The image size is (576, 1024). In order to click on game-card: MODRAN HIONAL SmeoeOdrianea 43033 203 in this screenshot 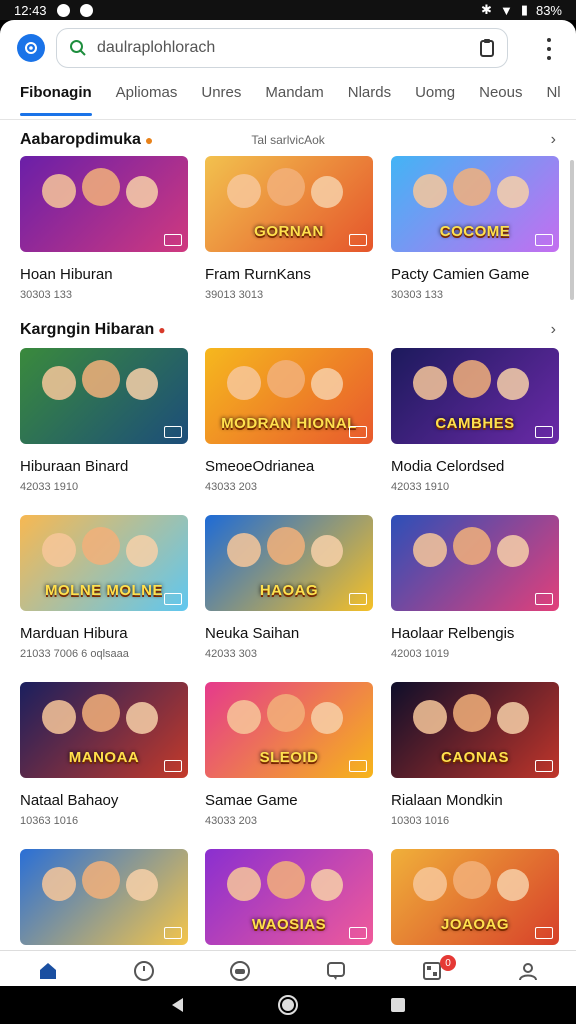, I will do `click(289, 420)`.